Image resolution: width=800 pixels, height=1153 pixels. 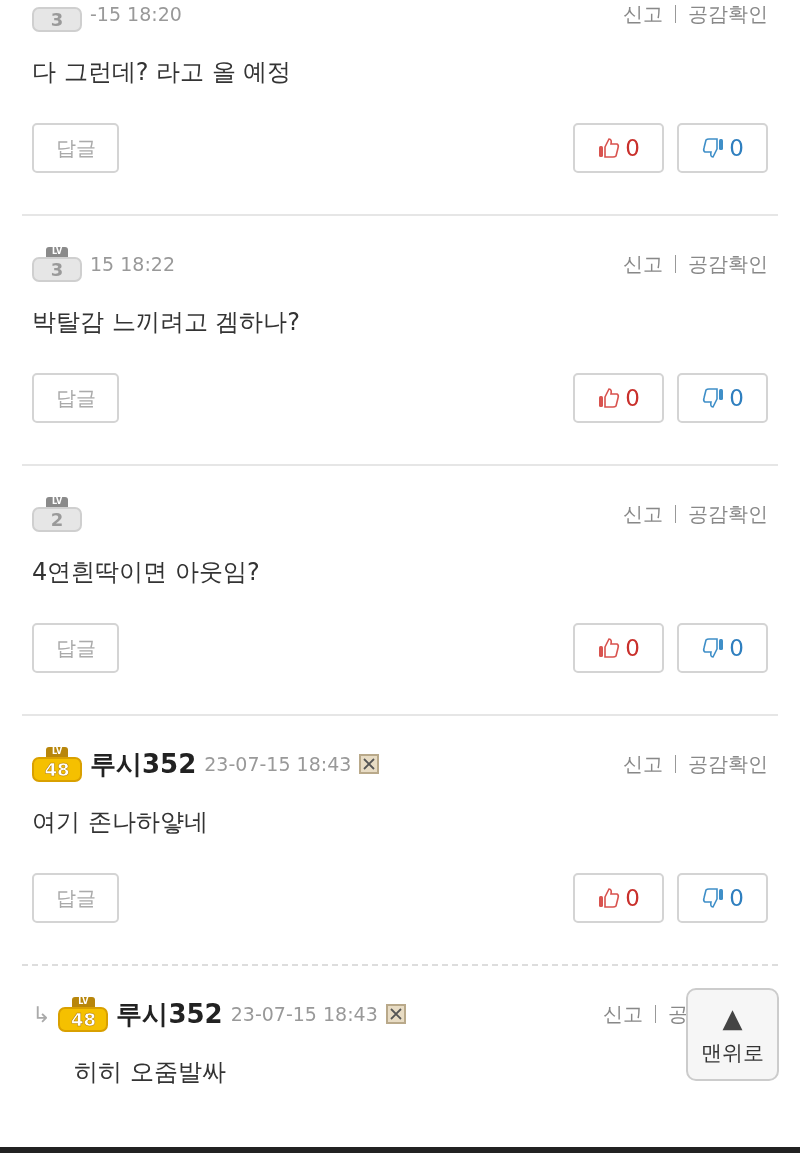 What do you see at coordinates (150, 1072) in the screenshot?
I see `comment-text: 히히 오줌발싸` at bounding box center [150, 1072].